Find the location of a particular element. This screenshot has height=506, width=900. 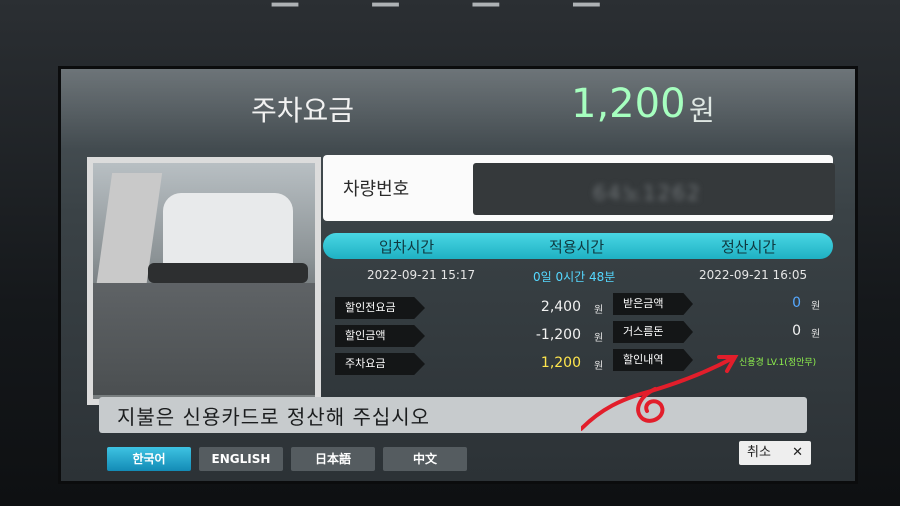

plate-label: 차량번호 is located at coordinates (376, 189).